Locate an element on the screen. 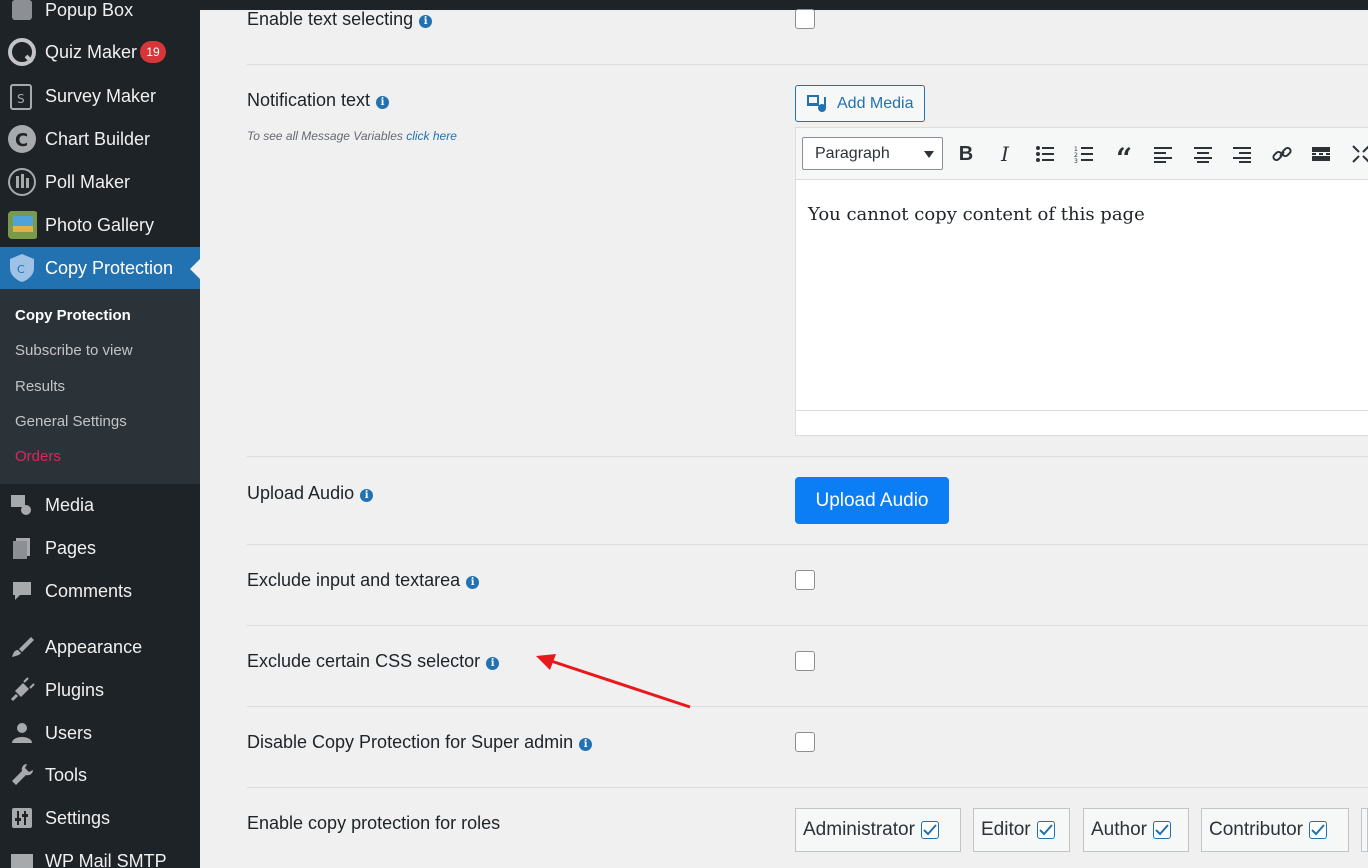 The width and height of the screenshot is (1368, 868). align-left-button is located at coordinates (1163, 154).